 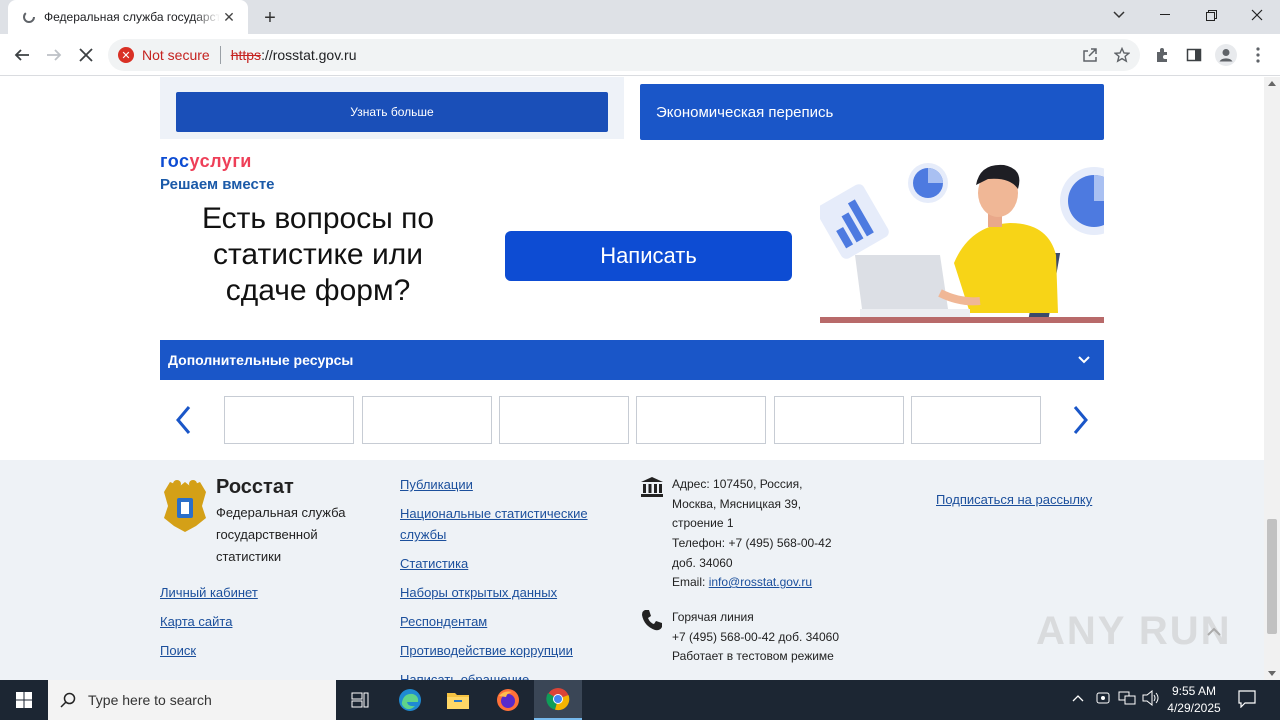 I want to click on task-view-icon, so click(x=360, y=700).